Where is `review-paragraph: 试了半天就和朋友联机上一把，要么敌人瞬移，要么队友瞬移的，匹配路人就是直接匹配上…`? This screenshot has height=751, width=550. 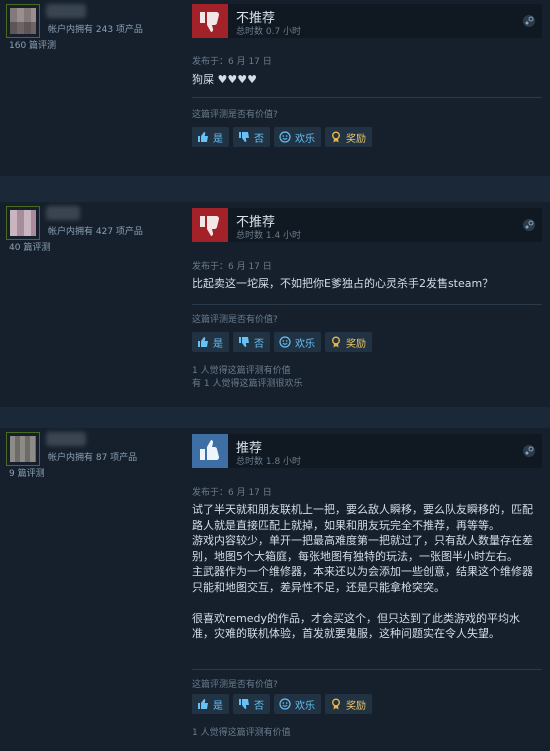 review-paragraph: 试了半天就和朋友联机上一把，要么敌人瞬移，要么队友瞬移的，匹配路人就是直接匹配上… is located at coordinates (362, 517).